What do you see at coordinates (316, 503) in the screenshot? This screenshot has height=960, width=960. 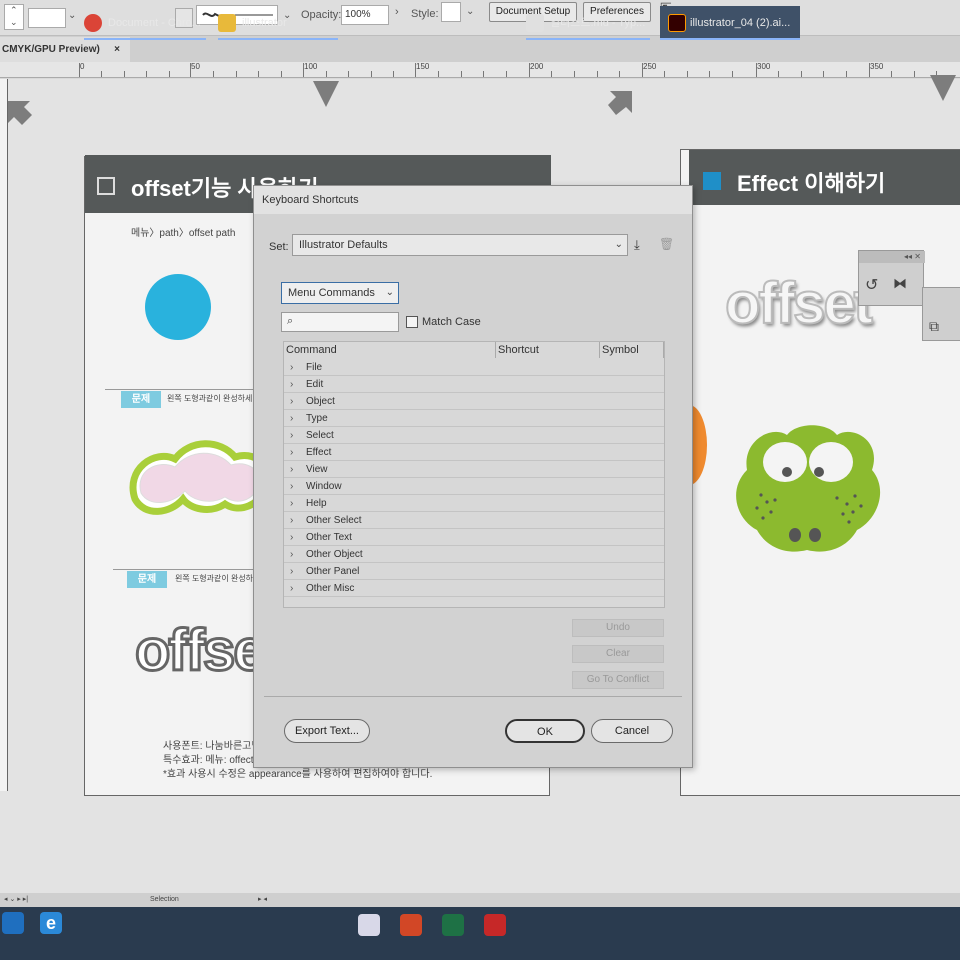 I see `row-label: Help` at bounding box center [316, 503].